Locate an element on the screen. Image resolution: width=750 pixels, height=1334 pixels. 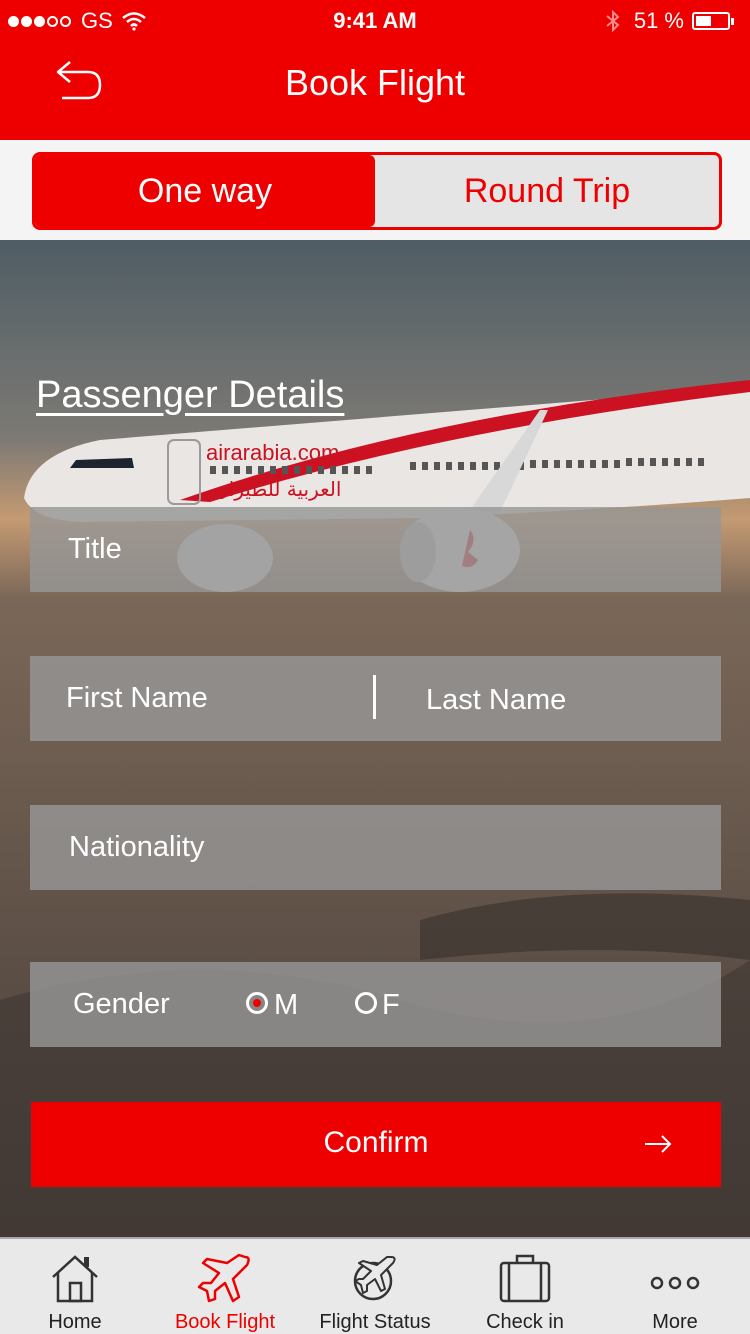
gender-field: Gender M F is located at coordinates (375, 1004).